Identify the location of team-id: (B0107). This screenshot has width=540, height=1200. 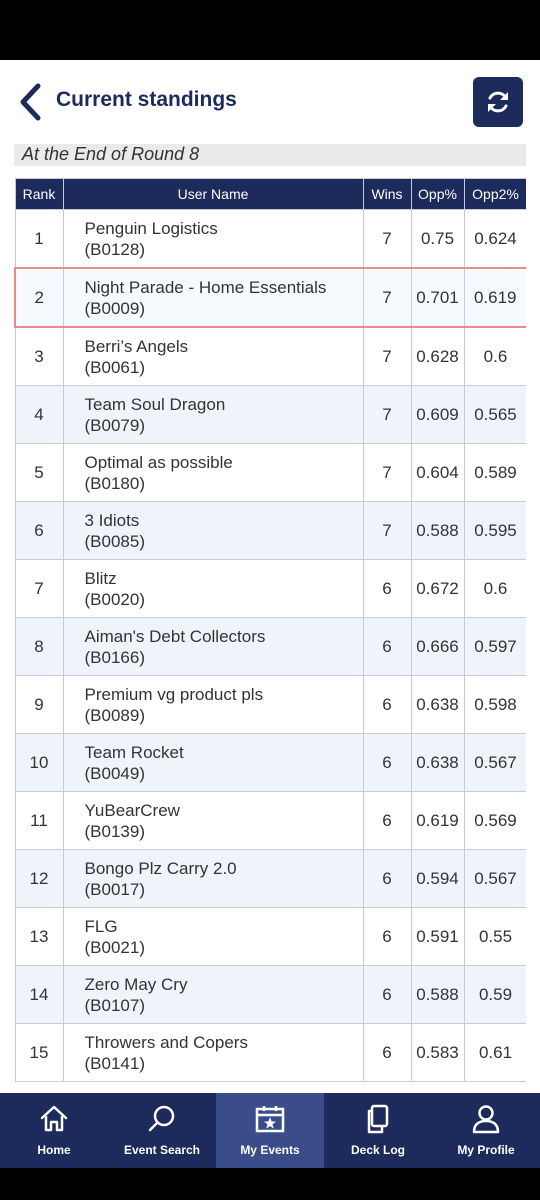
(114, 1005).